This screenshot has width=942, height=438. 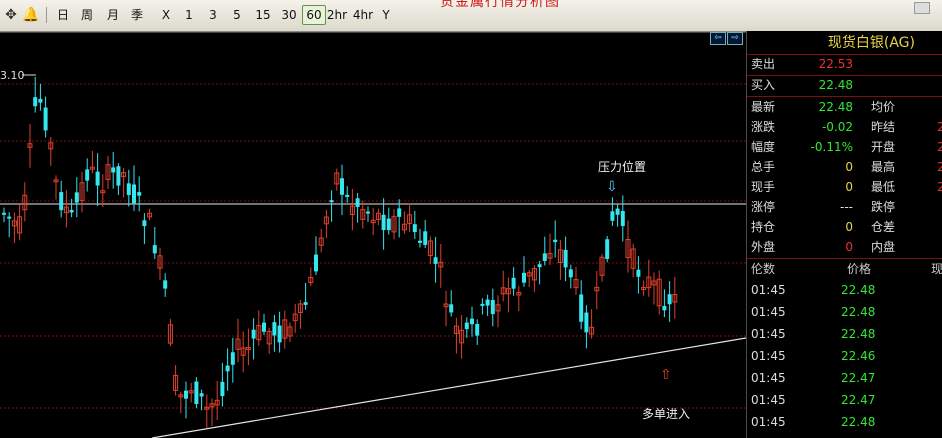 What do you see at coordinates (500, 5) in the screenshot?
I see `page-title: 贵金属行情分析图` at bounding box center [500, 5].